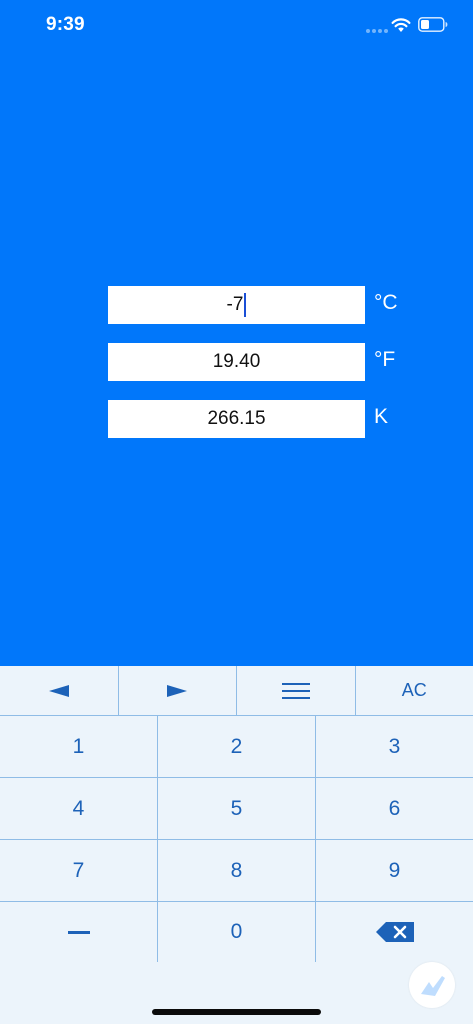 This screenshot has height=1024, width=473. I want to click on fahrenheit-value: 19.40, so click(236, 361).